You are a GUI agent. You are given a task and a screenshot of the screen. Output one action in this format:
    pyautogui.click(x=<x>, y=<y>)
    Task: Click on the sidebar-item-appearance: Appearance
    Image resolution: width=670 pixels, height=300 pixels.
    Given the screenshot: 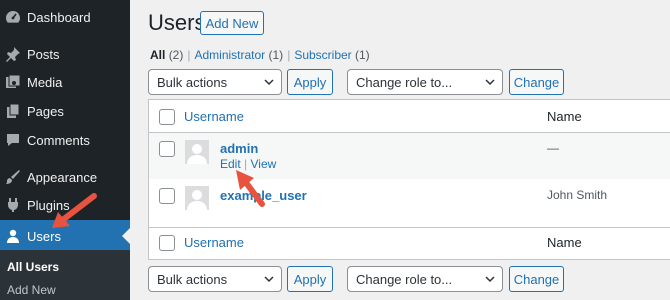 What is the action you would take?
    pyautogui.click(x=65, y=177)
    